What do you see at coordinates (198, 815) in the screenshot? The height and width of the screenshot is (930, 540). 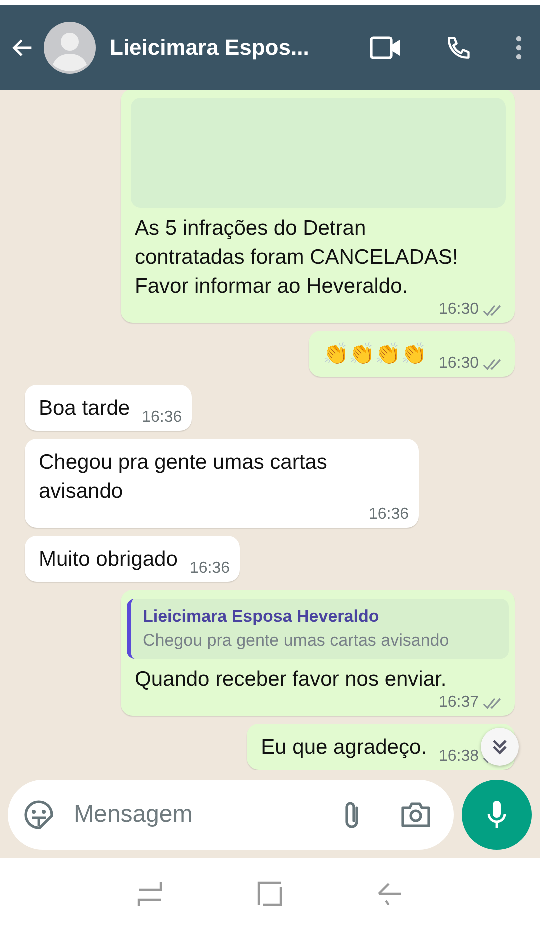 I see `message-field: Mensagem` at bounding box center [198, 815].